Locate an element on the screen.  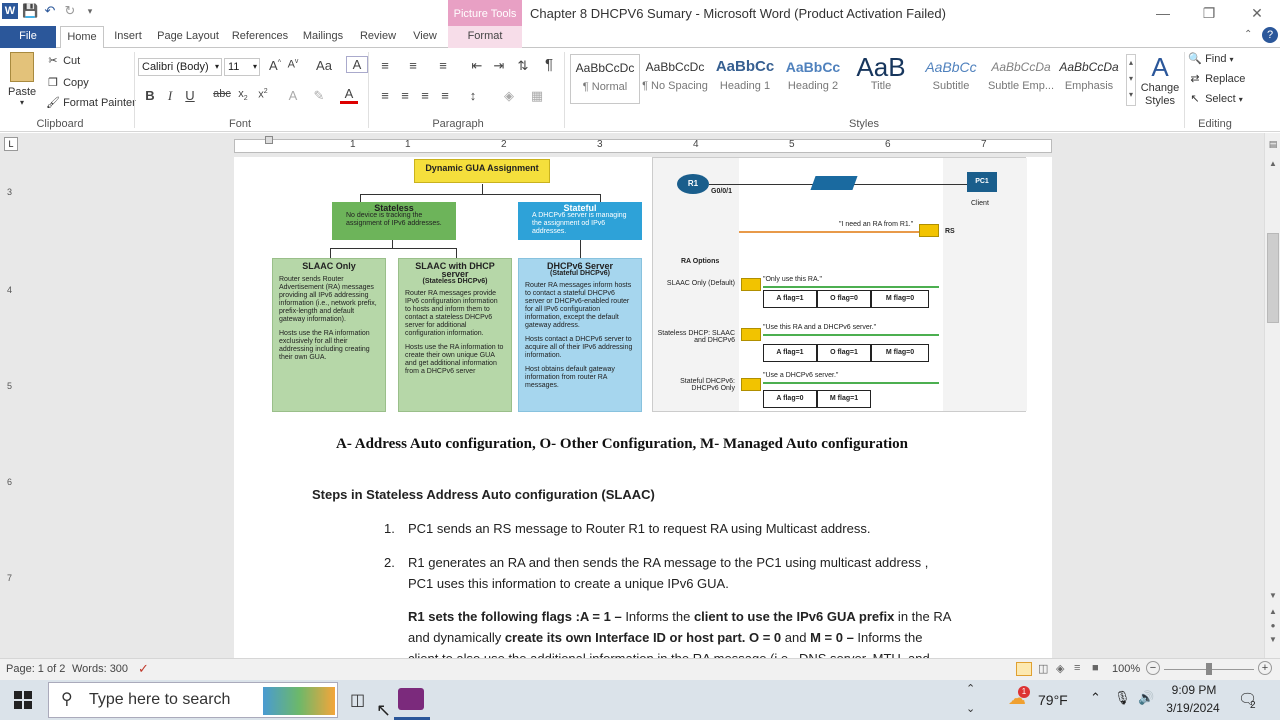
style-title: AaB Title is located at coordinates (881, 79).